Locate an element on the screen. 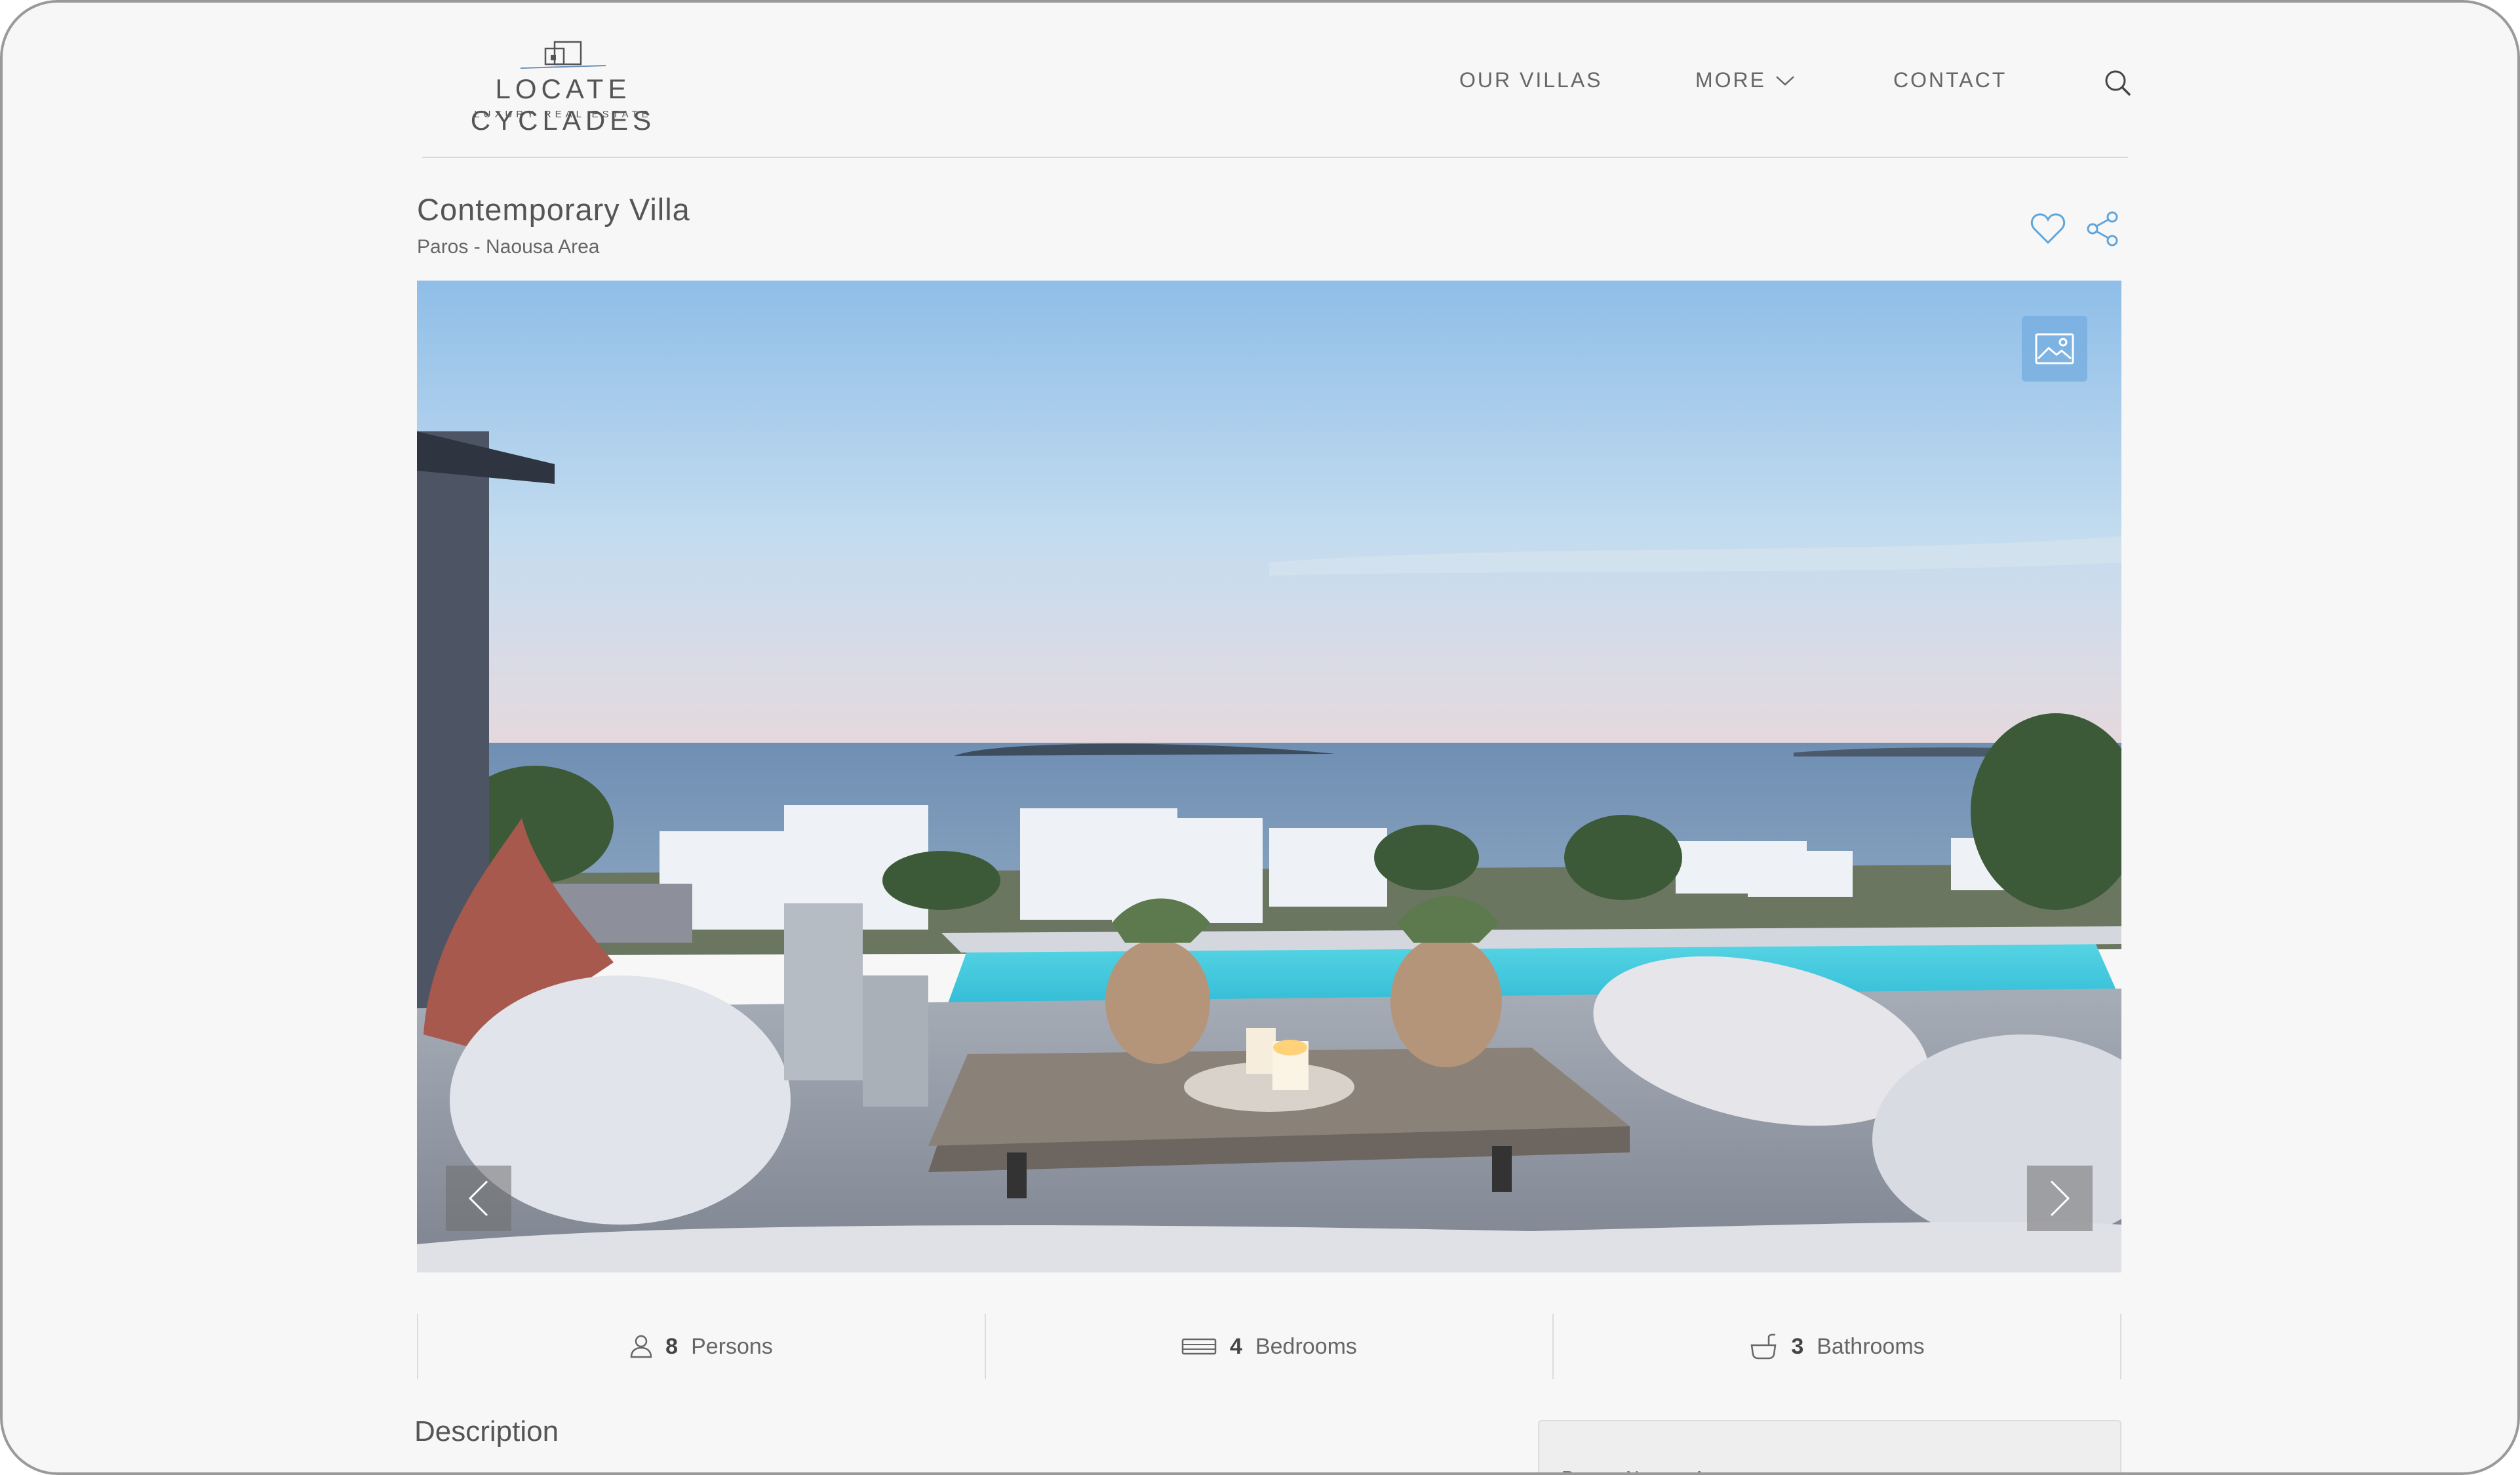 The height and width of the screenshot is (1475, 2520). bathtub-icon is located at coordinates (1763, 1346).